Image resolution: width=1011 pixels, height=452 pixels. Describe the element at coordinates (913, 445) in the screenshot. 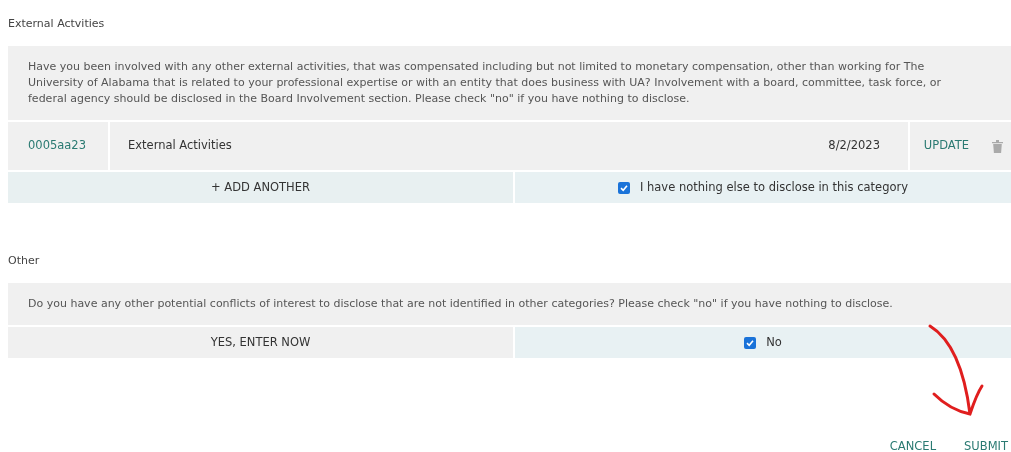

I see `cancel-button: CANCEL` at that location.